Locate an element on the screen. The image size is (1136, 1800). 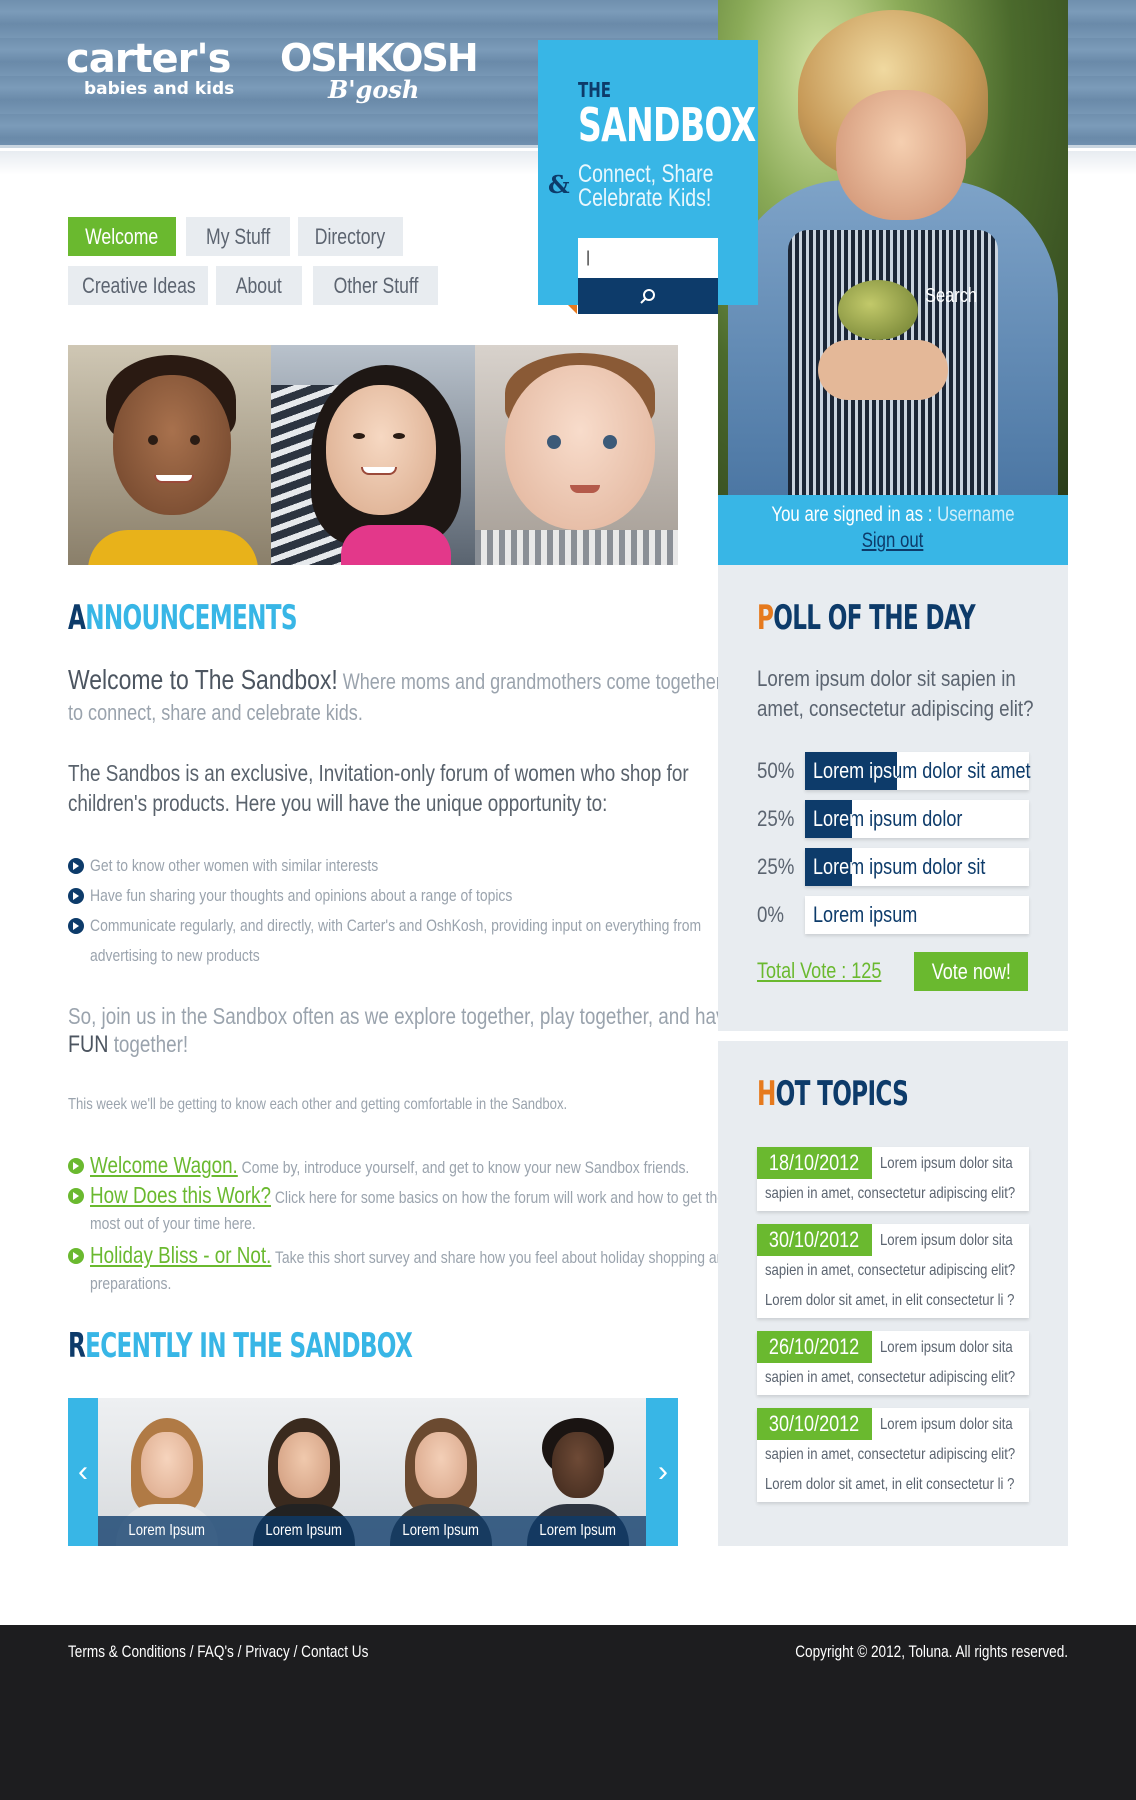
privacy-link: Privacy is located at coordinates (267, 1651).